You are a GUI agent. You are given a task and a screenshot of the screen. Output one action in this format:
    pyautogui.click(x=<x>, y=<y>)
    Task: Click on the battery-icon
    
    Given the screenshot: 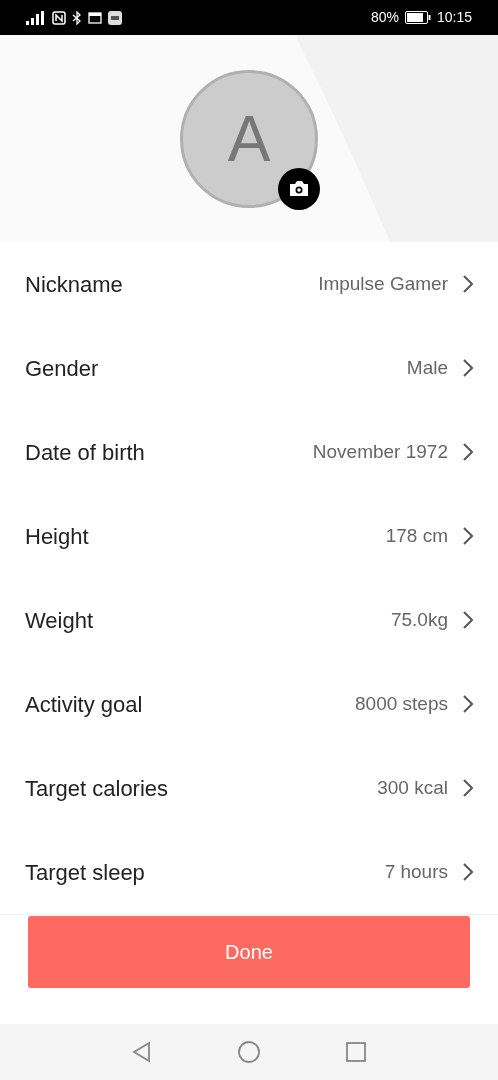 What is the action you would take?
    pyautogui.click(x=417, y=17)
    